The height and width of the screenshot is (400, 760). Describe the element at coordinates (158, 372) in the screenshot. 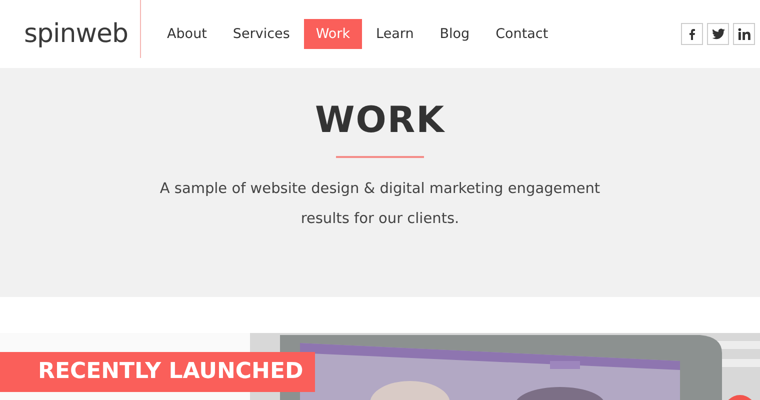

I see `recently-launched-banner: RECENTLY LAUNCHED` at that location.